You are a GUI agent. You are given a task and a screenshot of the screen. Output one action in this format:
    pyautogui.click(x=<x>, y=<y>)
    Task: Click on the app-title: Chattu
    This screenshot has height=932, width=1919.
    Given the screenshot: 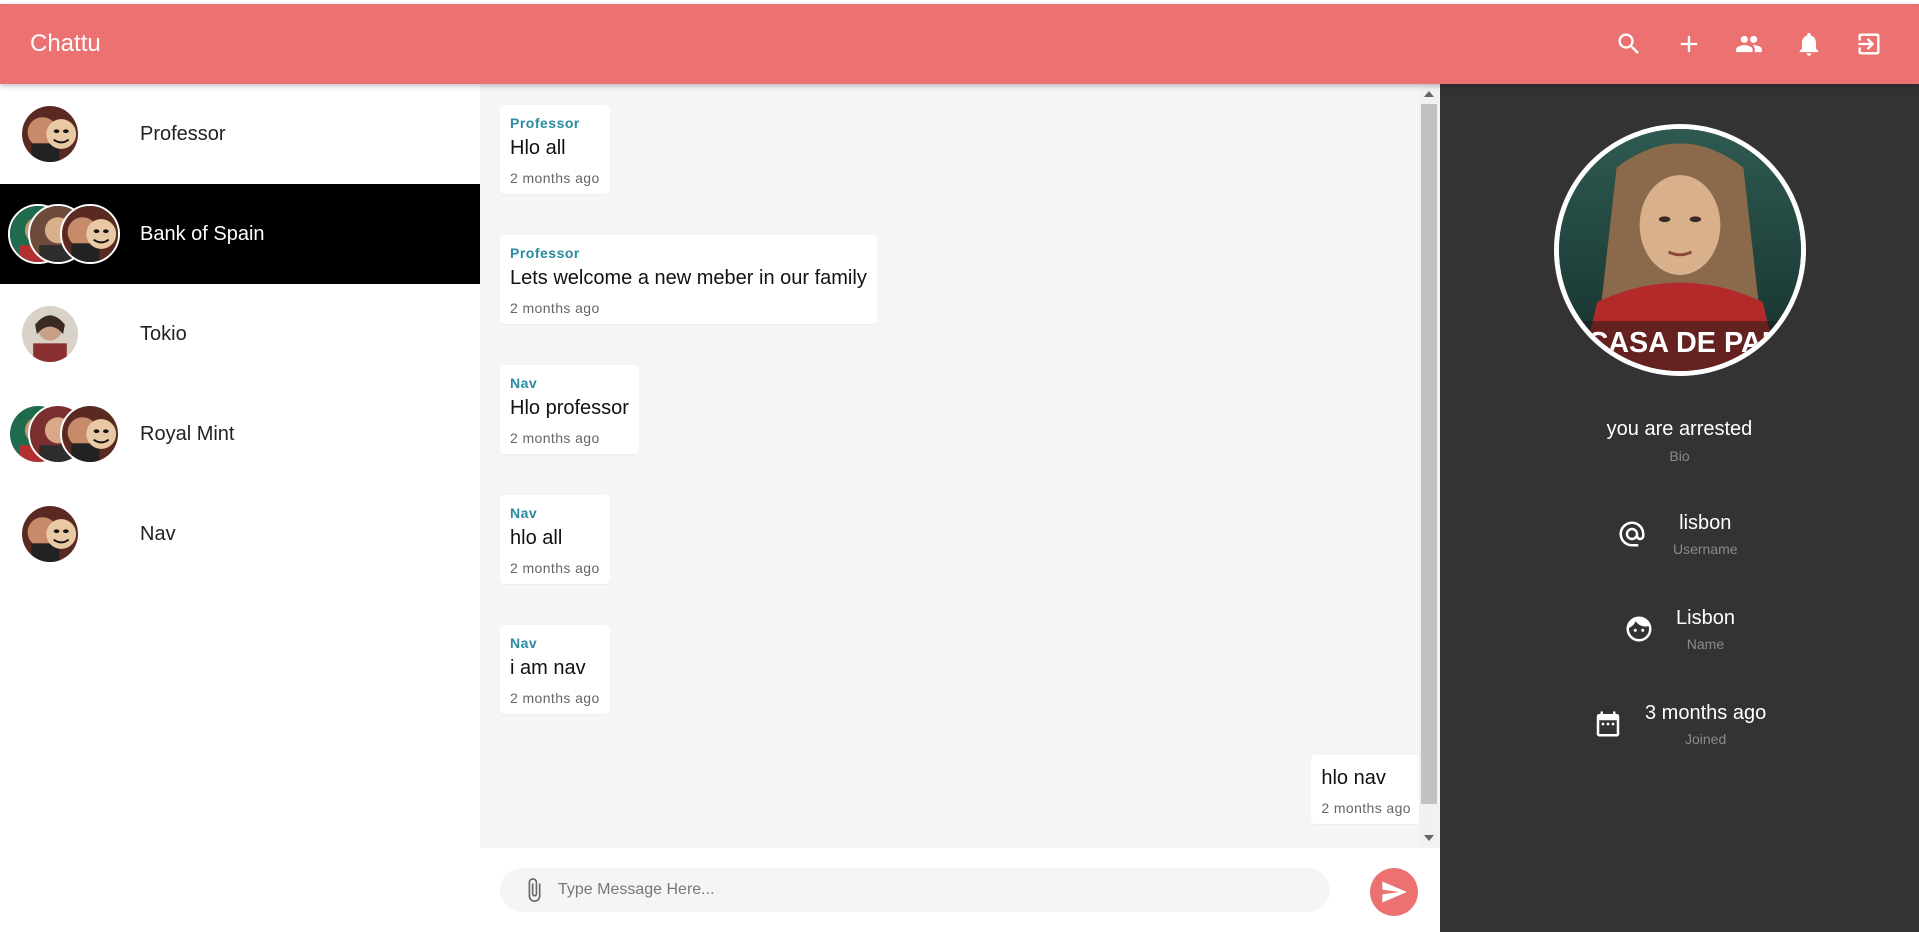 What is the action you would take?
    pyautogui.click(x=65, y=43)
    